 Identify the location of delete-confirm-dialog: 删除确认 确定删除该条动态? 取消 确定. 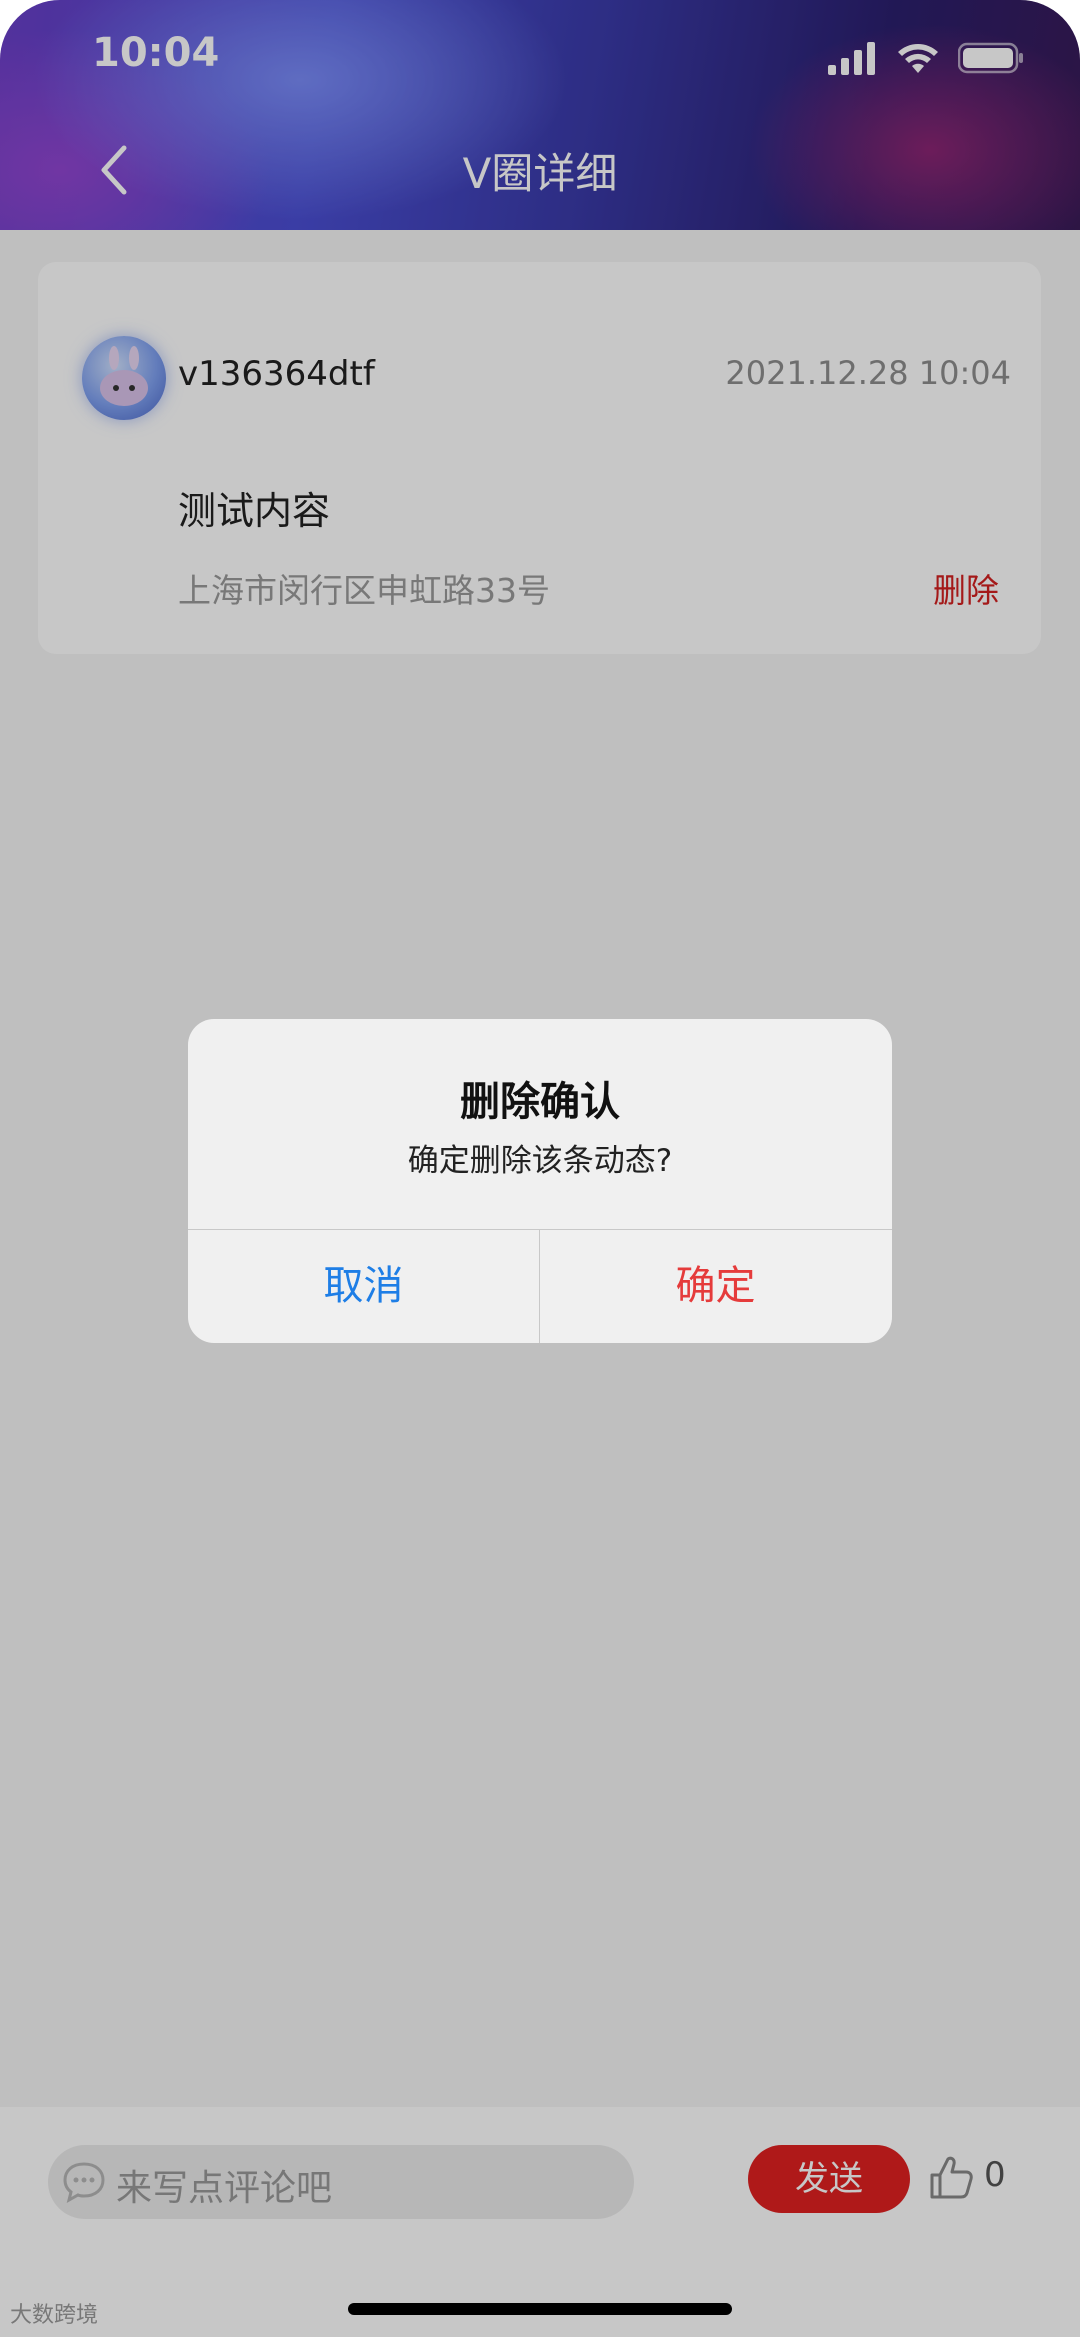
(540, 1181).